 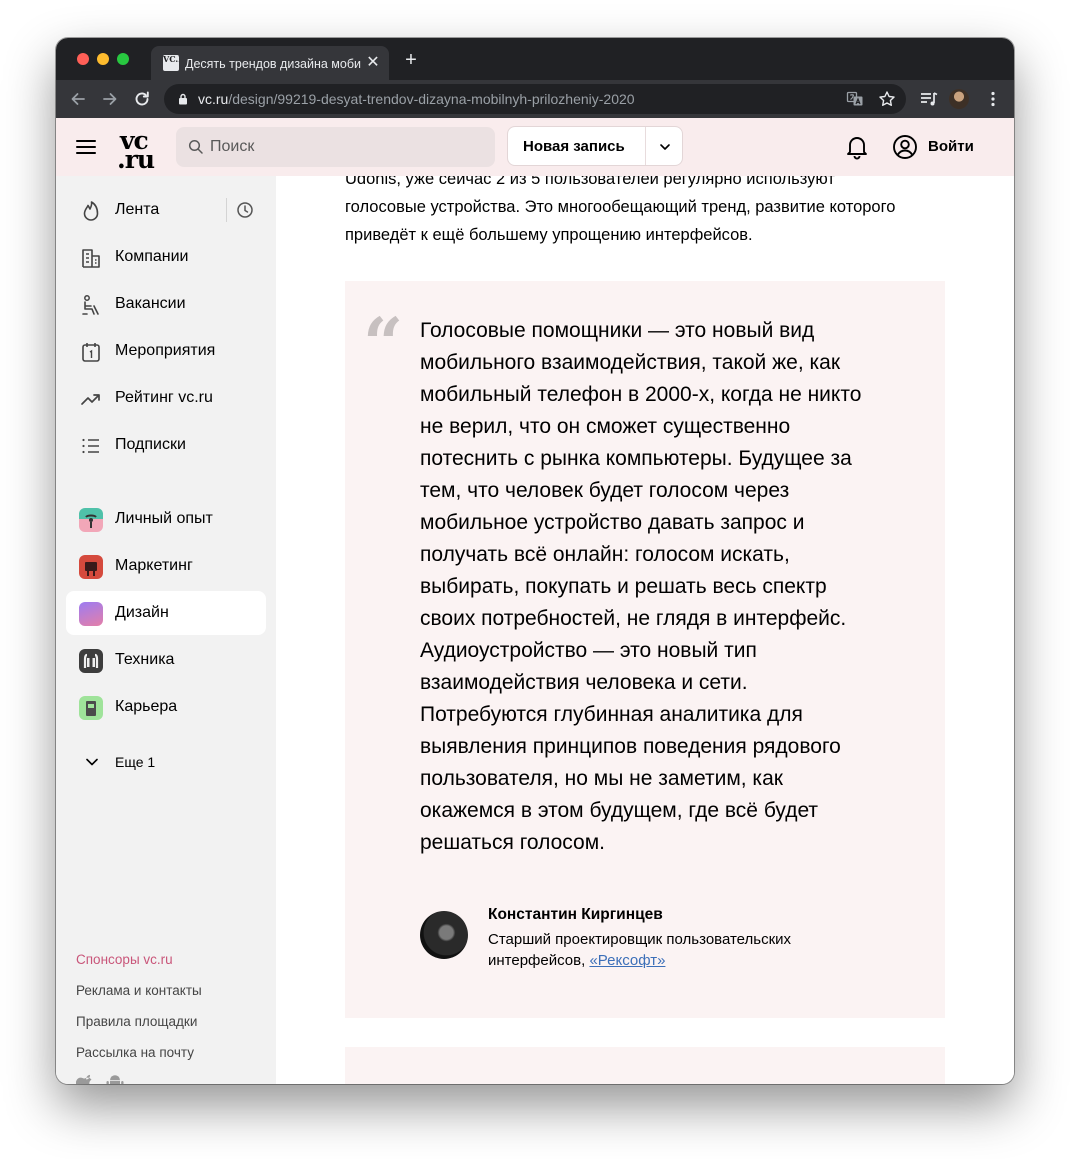 What do you see at coordinates (91, 661) in the screenshot?
I see `tech-avatar-icon` at bounding box center [91, 661].